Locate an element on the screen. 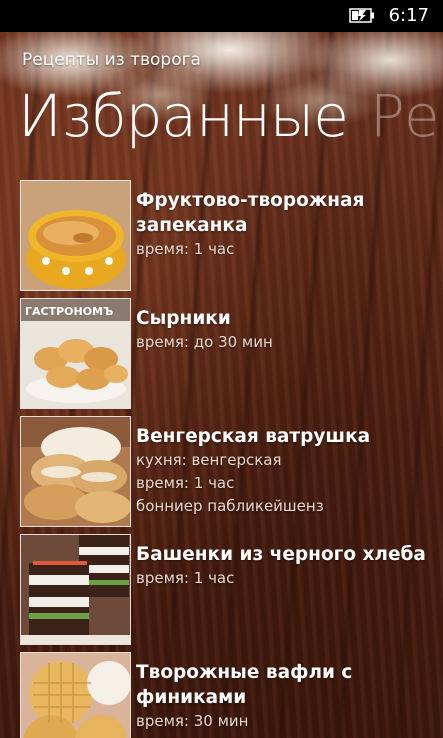 This screenshot has width=443, height=738. recipe-title-line: финиками is located at coordinates (191, 697).